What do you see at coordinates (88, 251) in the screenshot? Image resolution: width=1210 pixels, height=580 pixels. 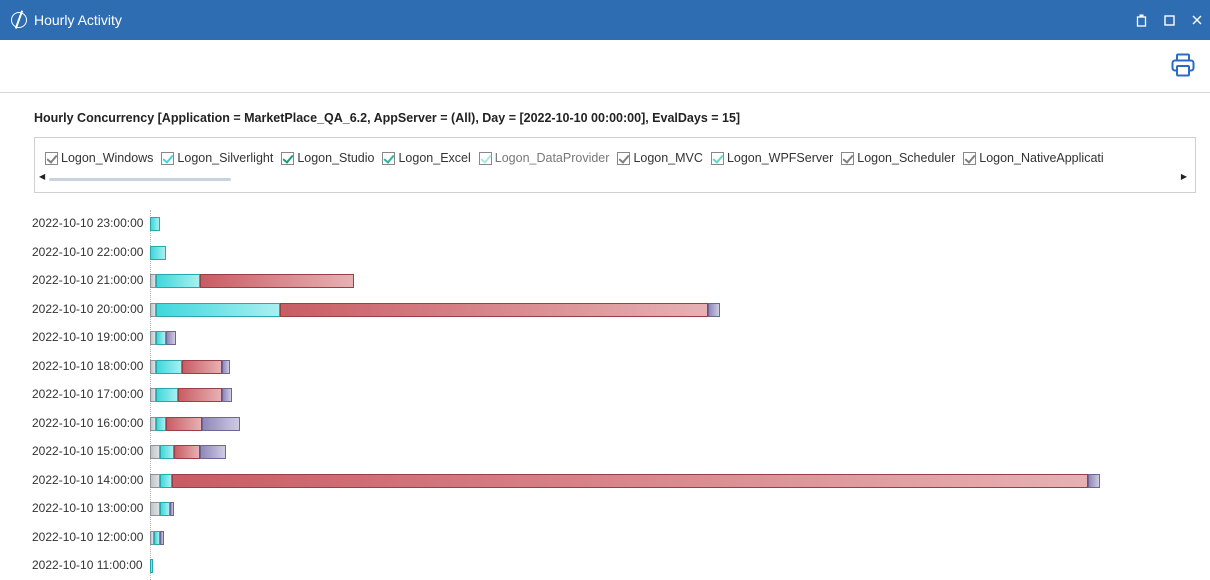 I see `y-tick-label: 2022-10-10 22:00:00` at bounding box center [88, 251].